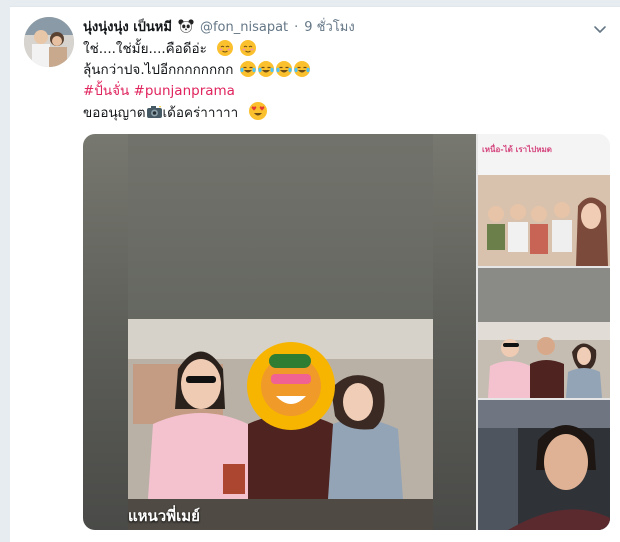 The image size is (620, 542). I want to click on chevron-down-icon, so click(600, 29).